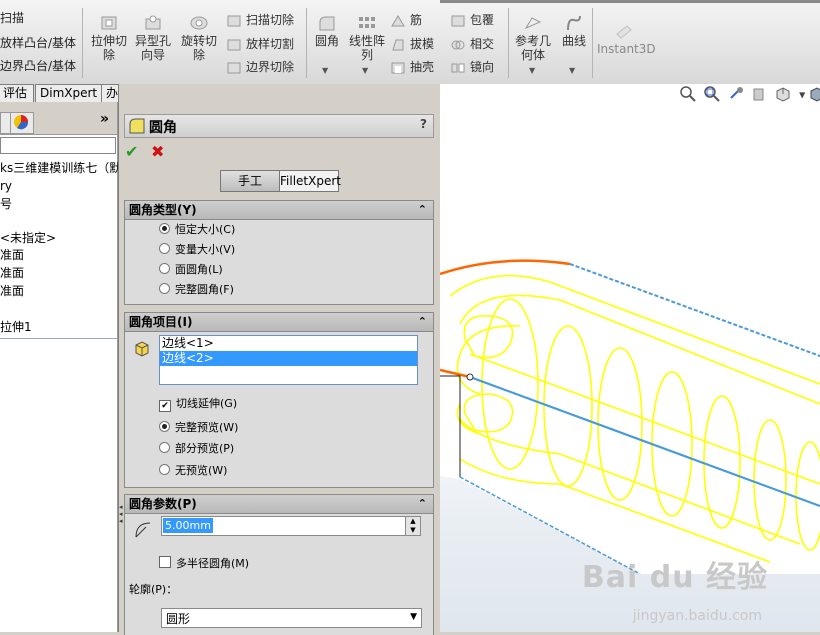 This screenshot has width=820, height=635. What do you see at coordinates (12, 255) in the screenshot?
I see `tree-item-front-plane: 准面` at bounding box center [12, 255].